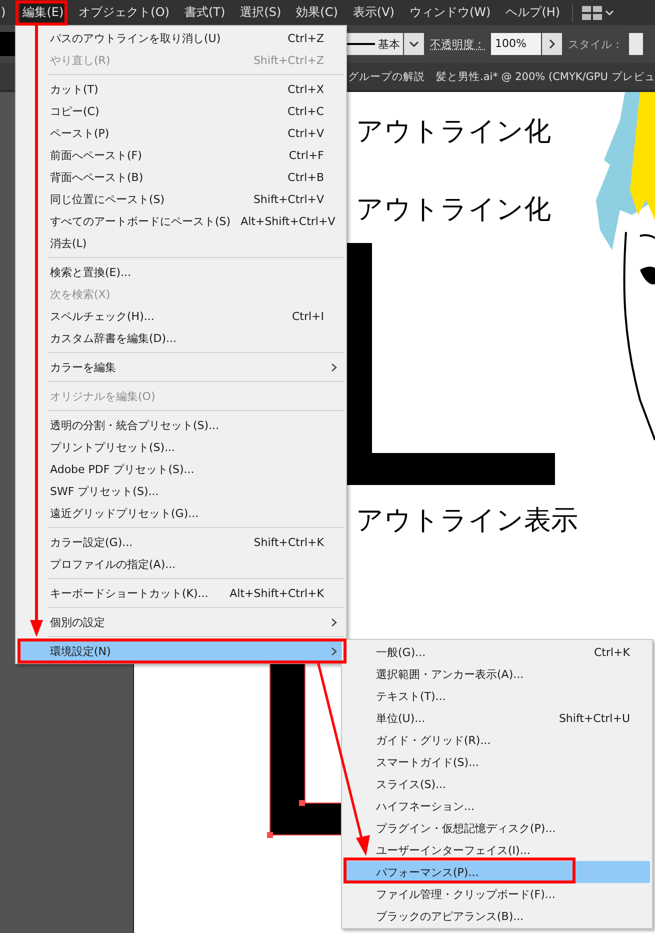 The height and width of the screenshot is (933, 655). Describe the element at coordinates (361, 44) in the screenshot. I see `stroke-line-icon` at that location.